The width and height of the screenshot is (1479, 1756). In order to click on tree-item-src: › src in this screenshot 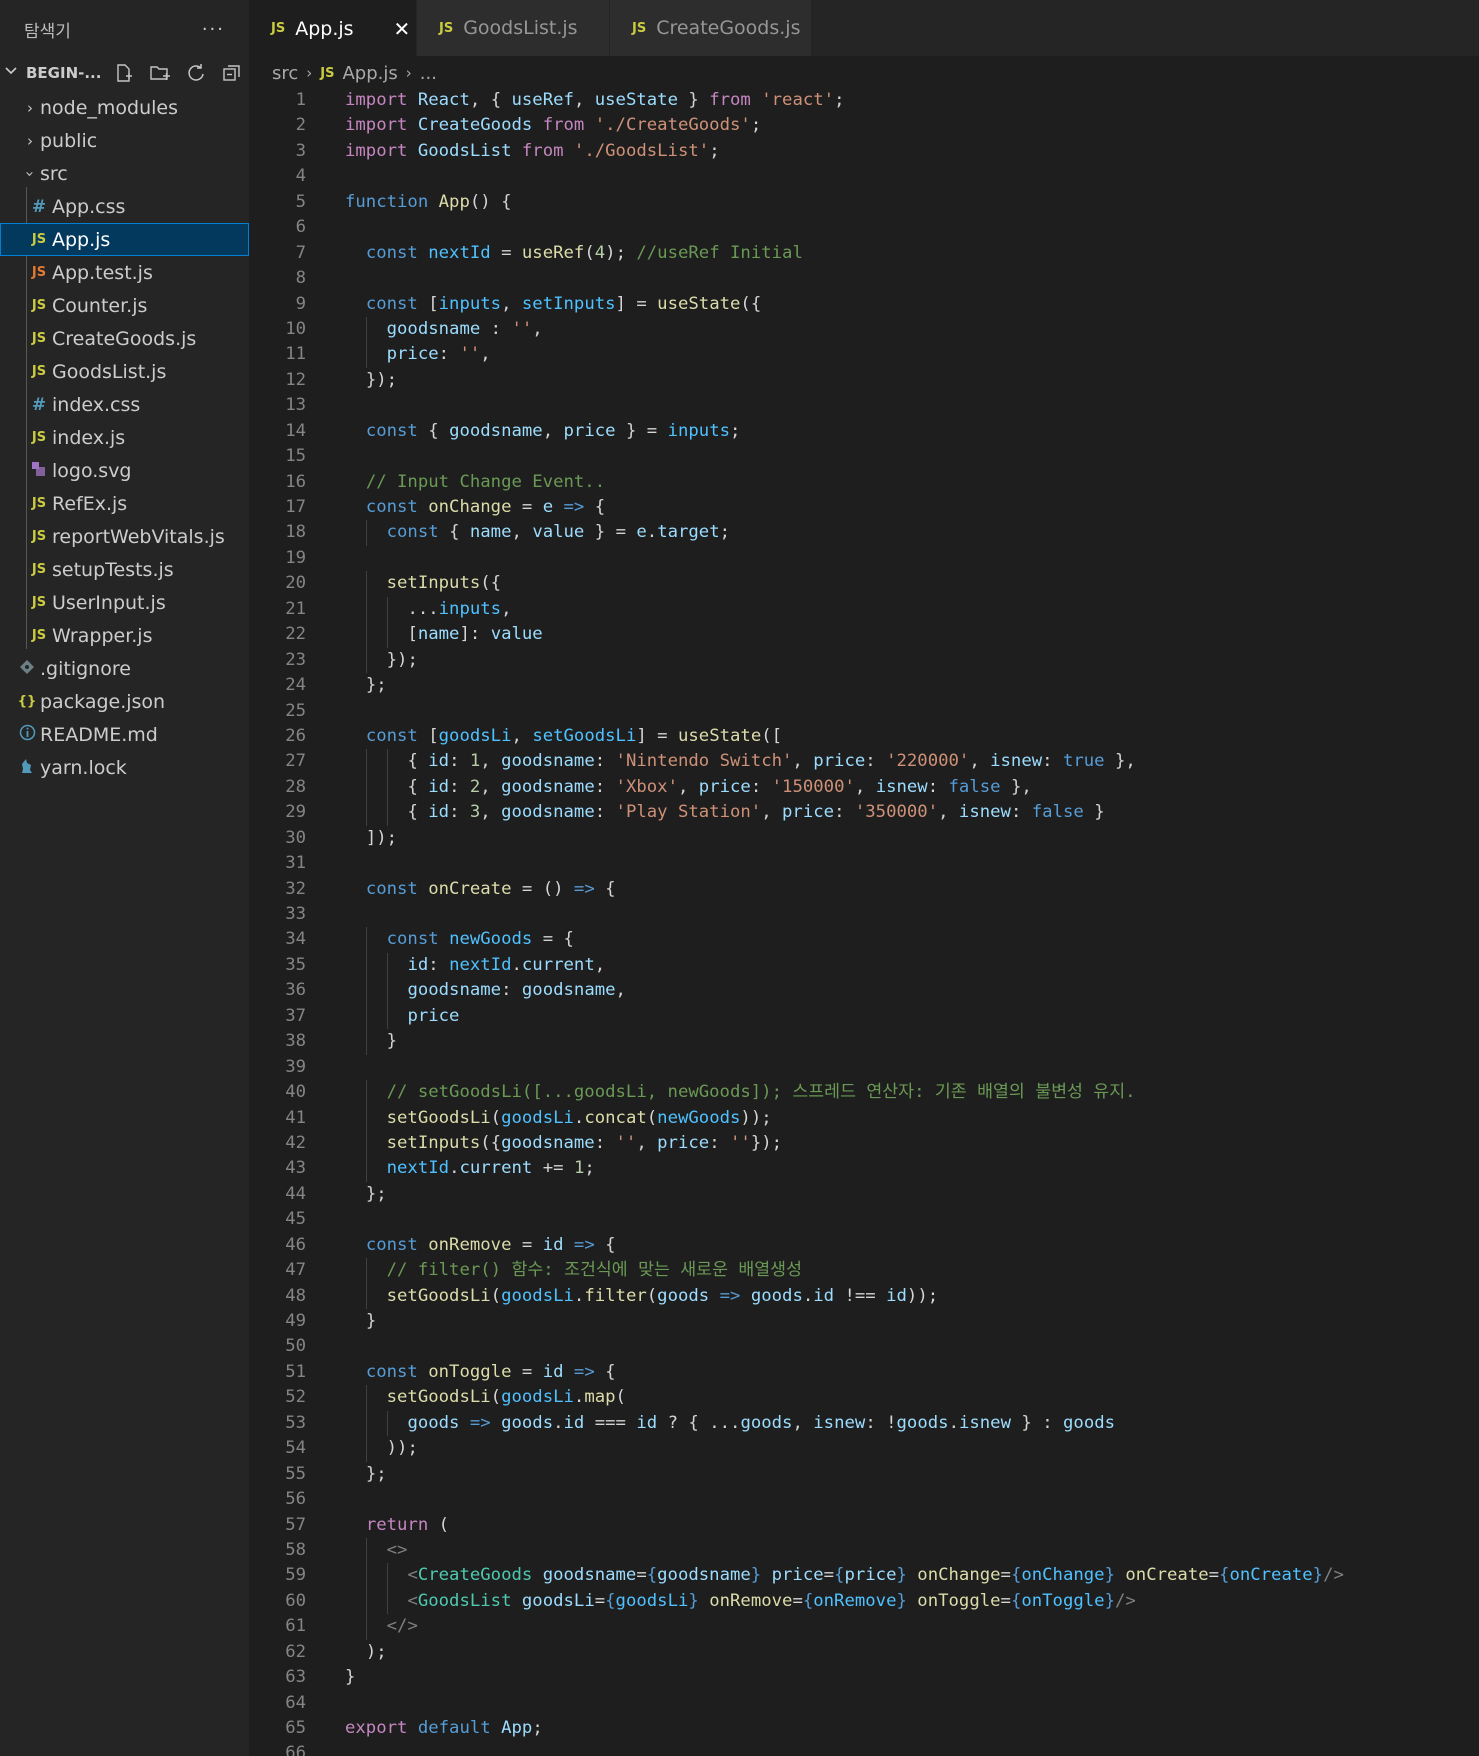, I will do `click(124, 173)`.